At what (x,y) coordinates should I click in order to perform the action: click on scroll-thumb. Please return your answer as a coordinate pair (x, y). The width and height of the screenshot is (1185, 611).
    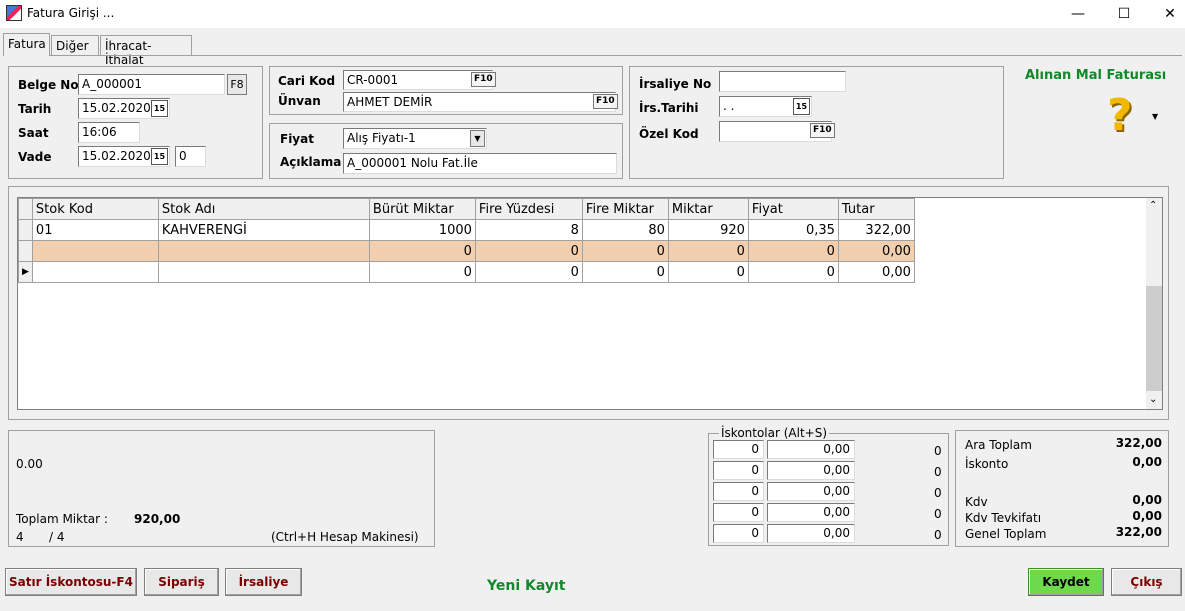
    Looking at the image, I should click on (1154, 338).